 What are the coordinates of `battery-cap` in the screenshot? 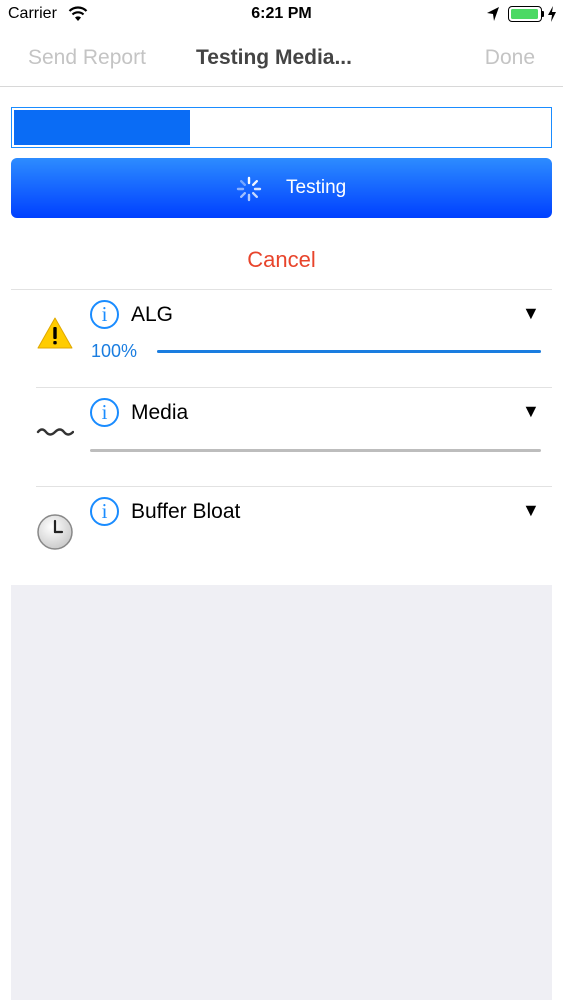 It's located at (543, 14).